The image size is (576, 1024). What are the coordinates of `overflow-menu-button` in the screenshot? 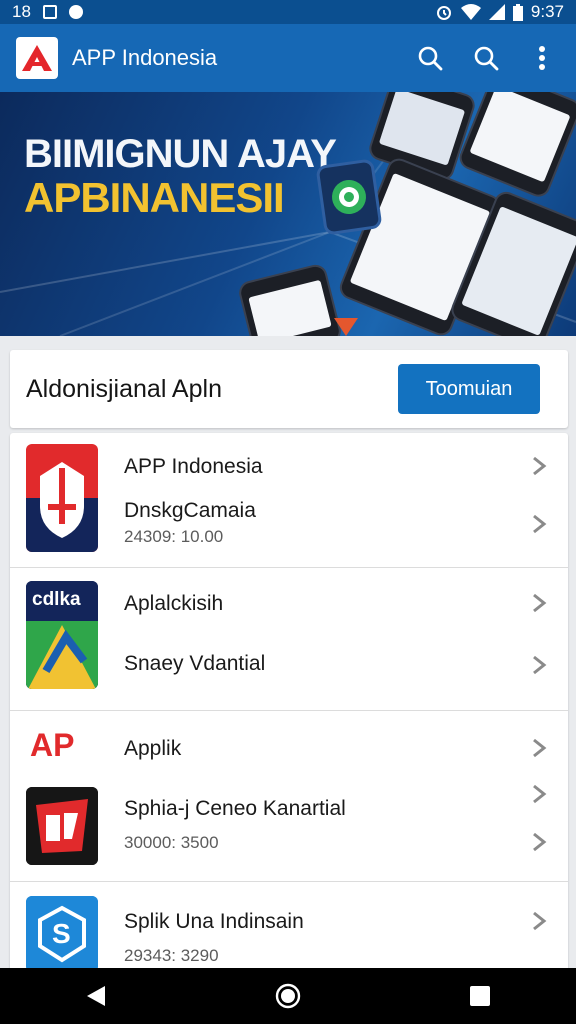 It's located at (542, 58).